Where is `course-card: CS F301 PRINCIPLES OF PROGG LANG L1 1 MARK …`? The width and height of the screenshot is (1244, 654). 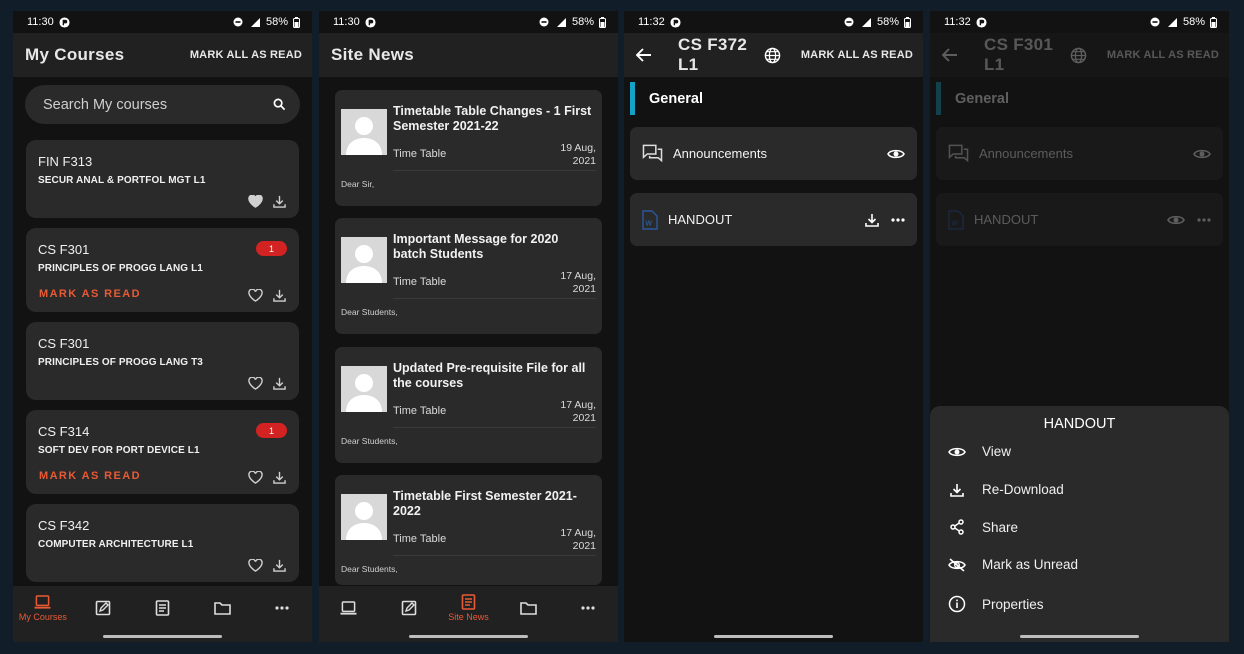 course-card: CS F301 PRINCIPLES OF PROGG LANG L1 1 MARK … is located at coordinates (162, 270).